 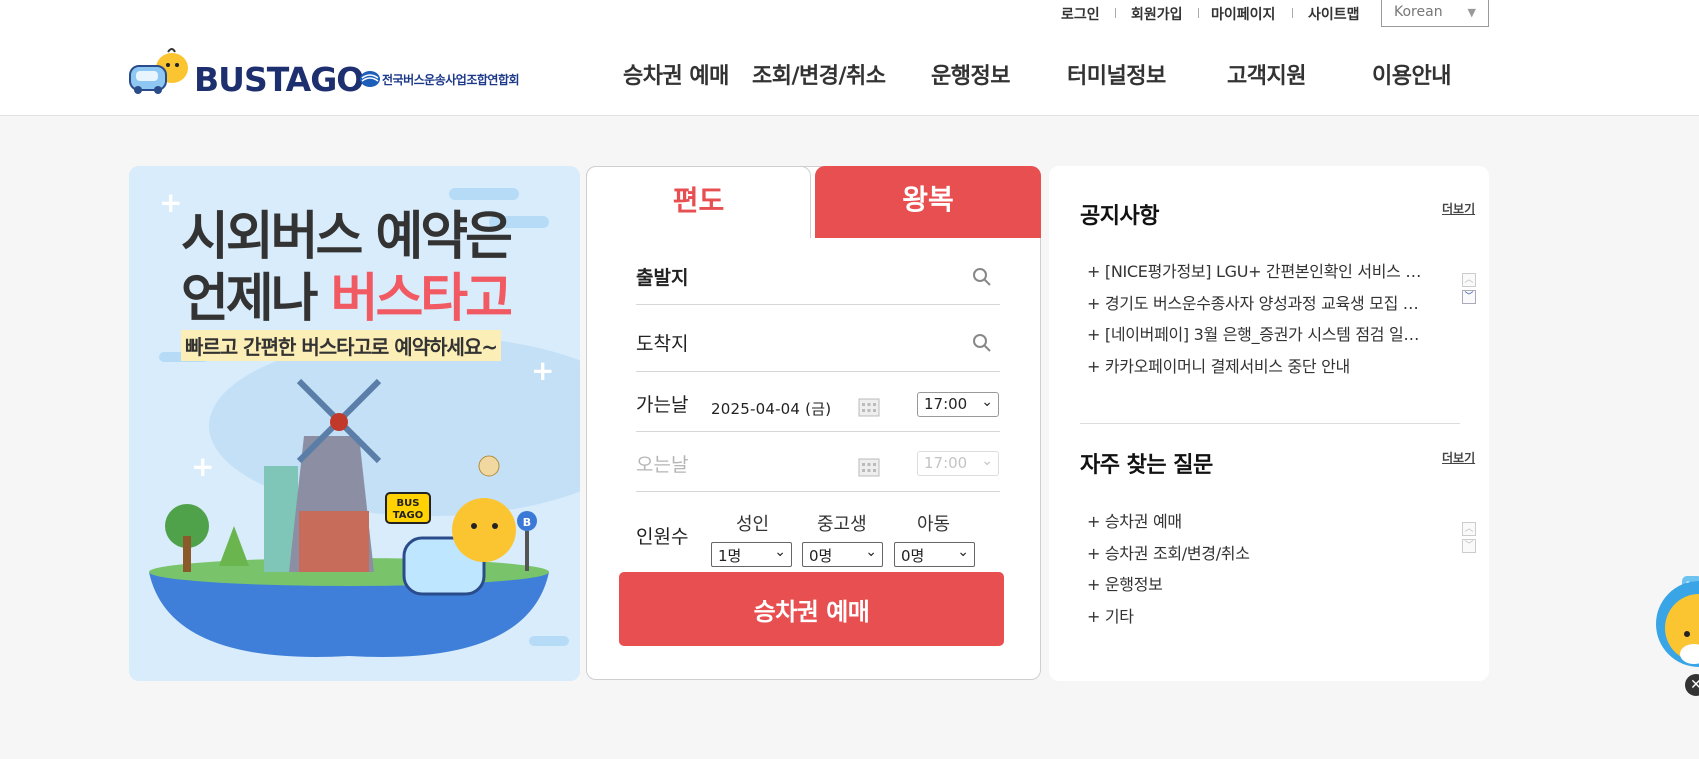 I want to click on youth-count-select: 0명 ⌄, so click(x=842, y=554).